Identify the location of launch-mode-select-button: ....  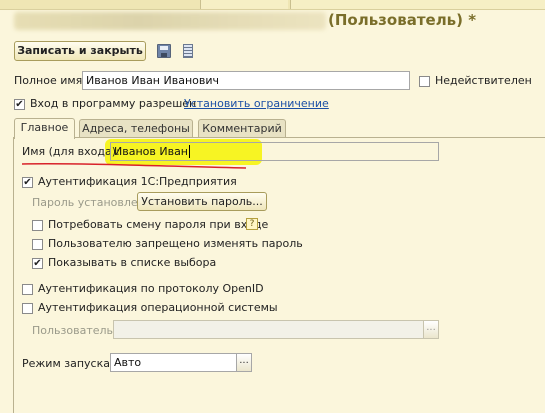
(244, 362).